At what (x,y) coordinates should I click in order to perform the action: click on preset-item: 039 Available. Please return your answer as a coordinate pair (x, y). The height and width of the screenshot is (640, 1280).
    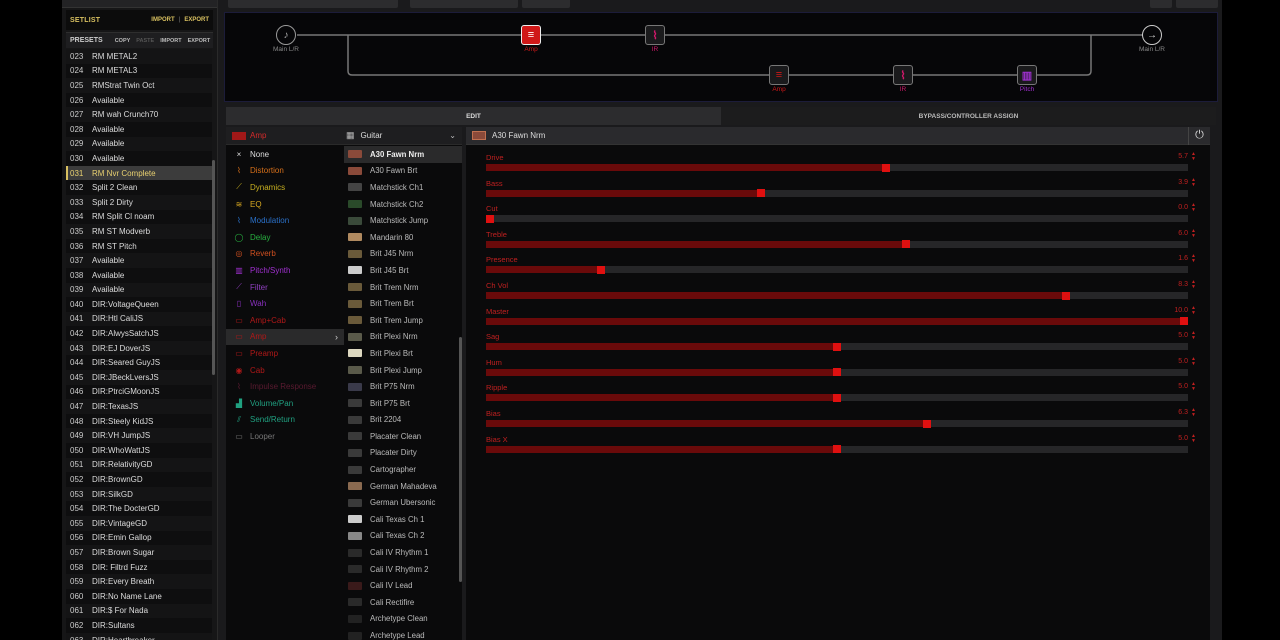
    Looking at the image, I should click on (139, 290).